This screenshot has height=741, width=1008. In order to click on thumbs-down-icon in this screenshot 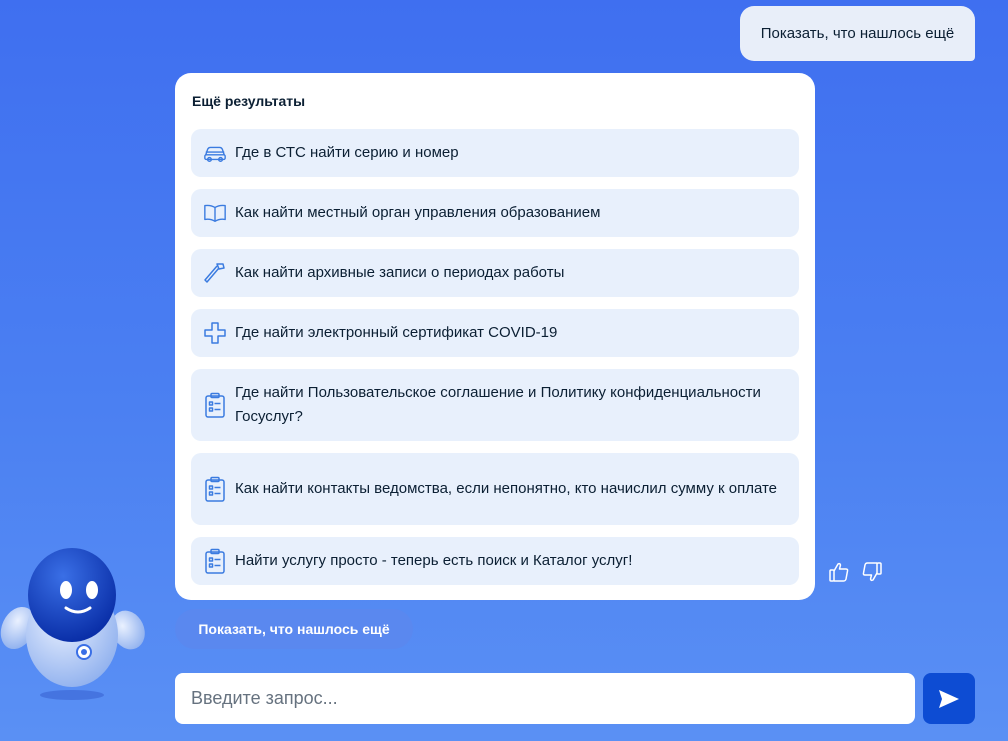, I will do `click(872, 572)`.